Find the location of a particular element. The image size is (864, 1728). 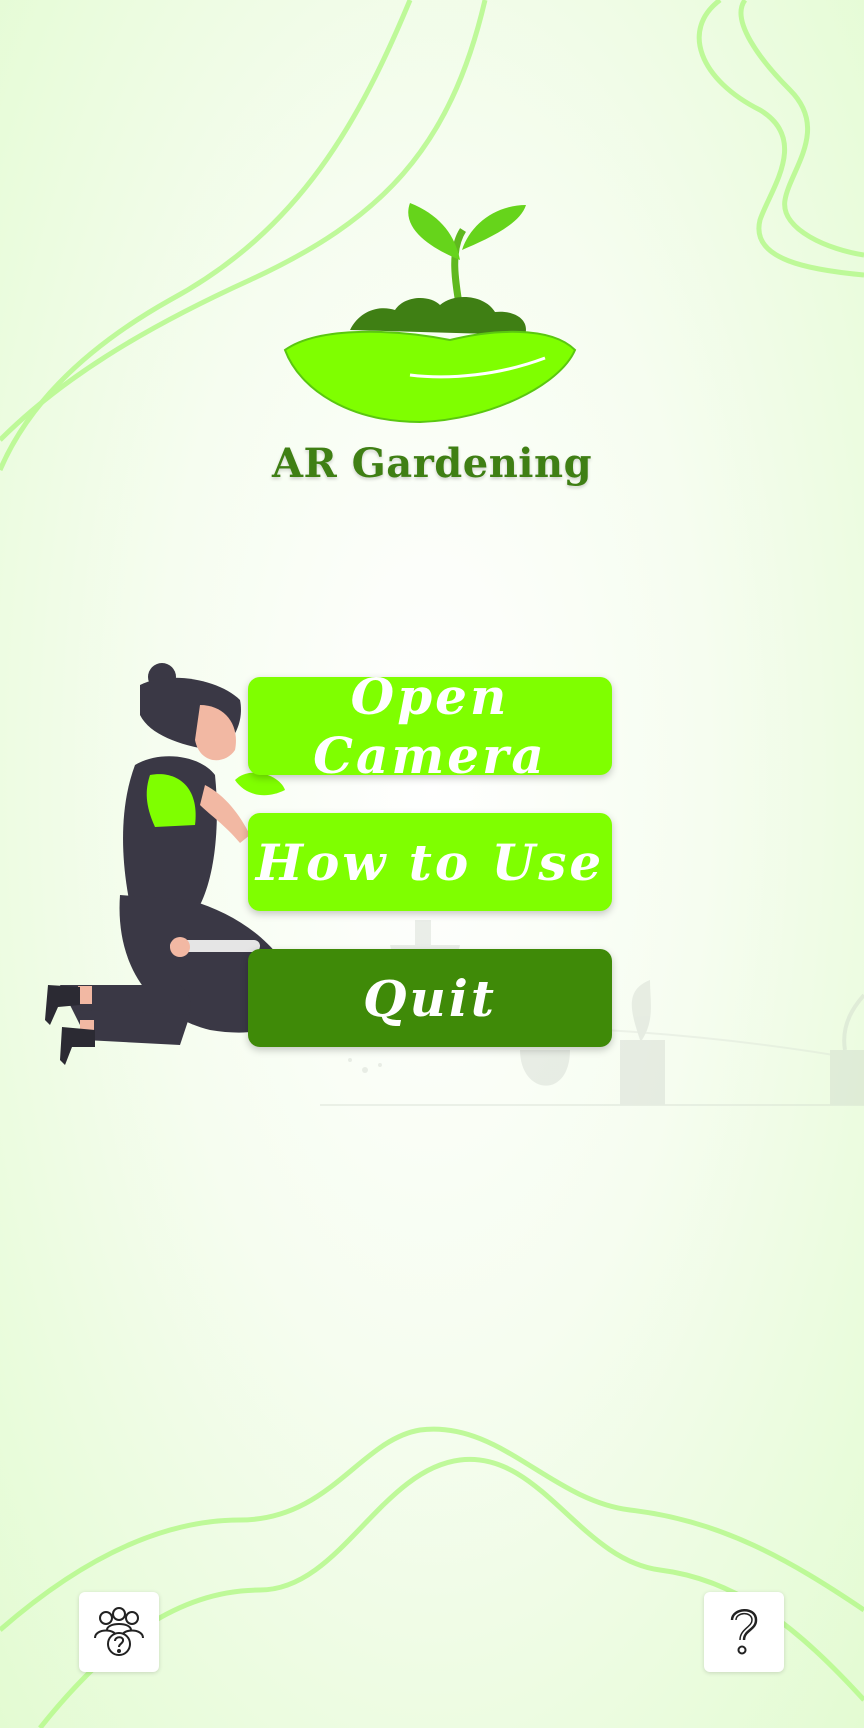

question-mark-icon is located at coordinates (744, 1632).